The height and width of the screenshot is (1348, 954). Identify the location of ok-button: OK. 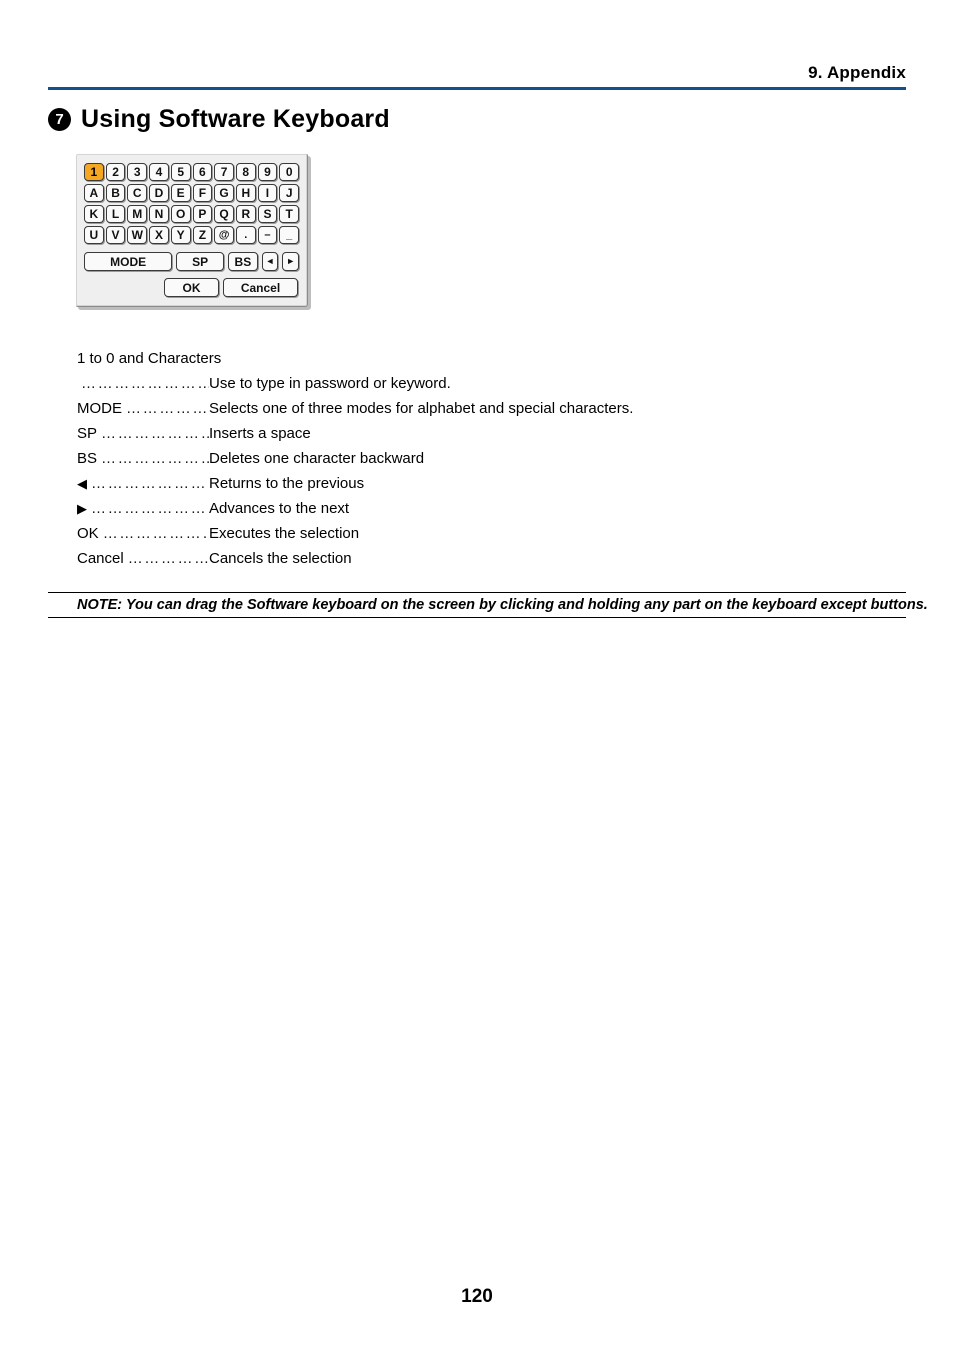
(191, 287).